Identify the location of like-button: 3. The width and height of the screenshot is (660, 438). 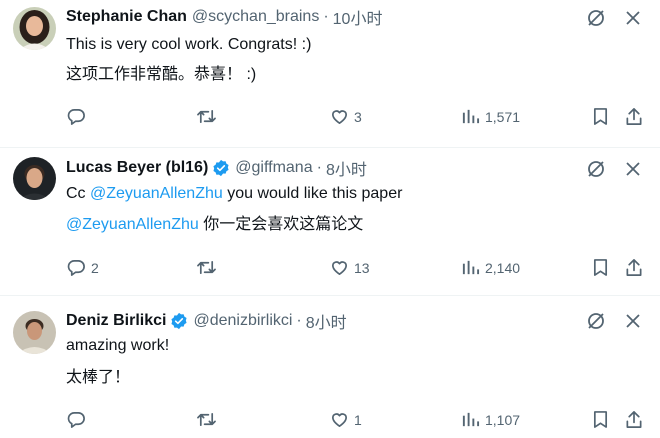
(346, 116).